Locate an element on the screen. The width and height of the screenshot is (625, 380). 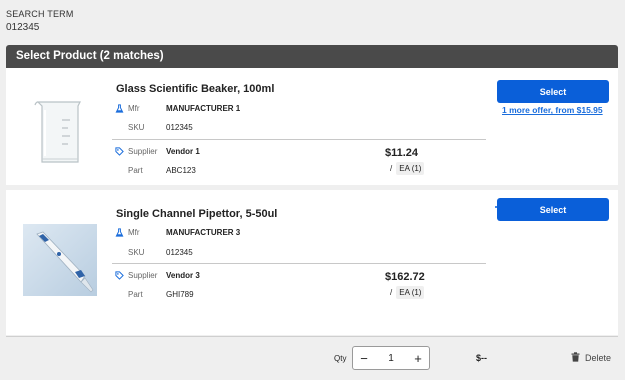
select-product-header: Select Product (2 matches) is located at coordinates (312, 56).